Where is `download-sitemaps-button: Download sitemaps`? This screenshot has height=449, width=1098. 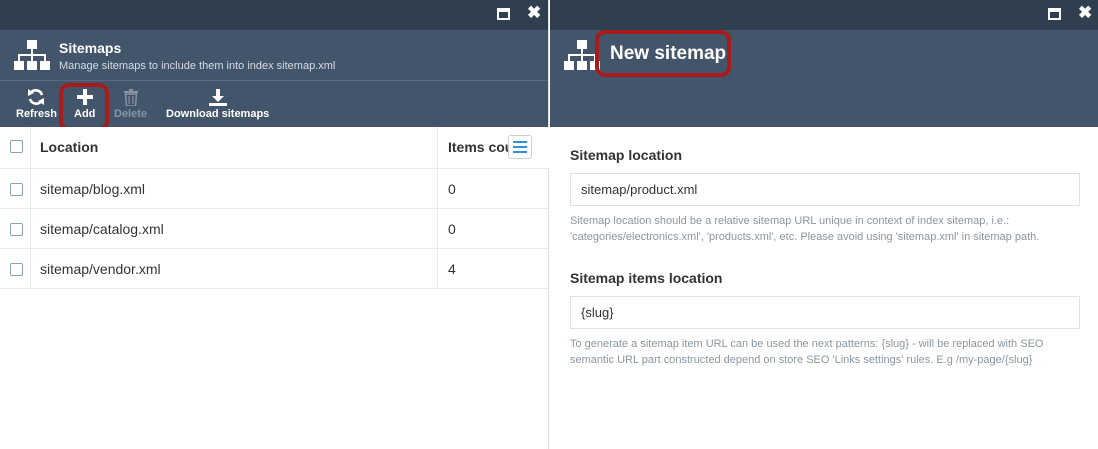
download-sitemaps-button: Download sitemaps is located at coordinates (217, 103).